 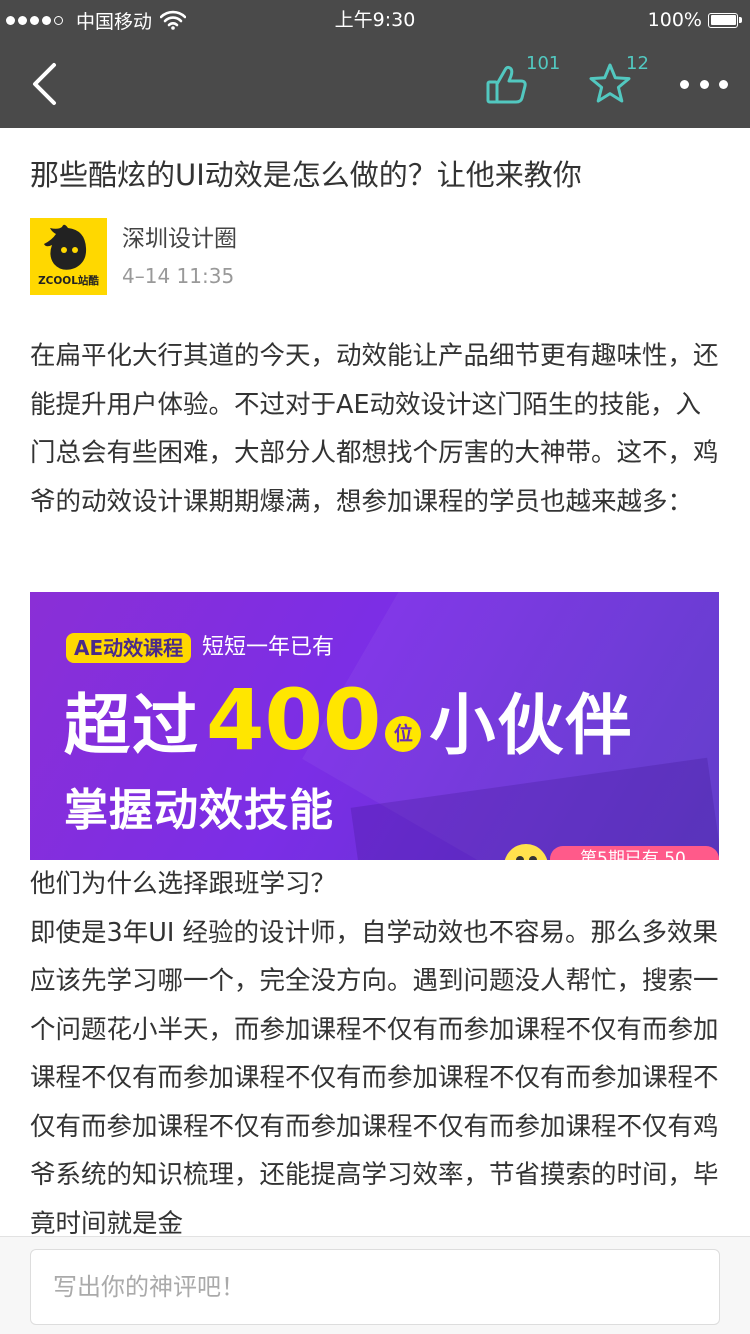 What do you see at coordinates (183, 884) in the screenshot?
I see `section-question: 他们为什么选择跟班学习？` at bounding box center [183, 884].